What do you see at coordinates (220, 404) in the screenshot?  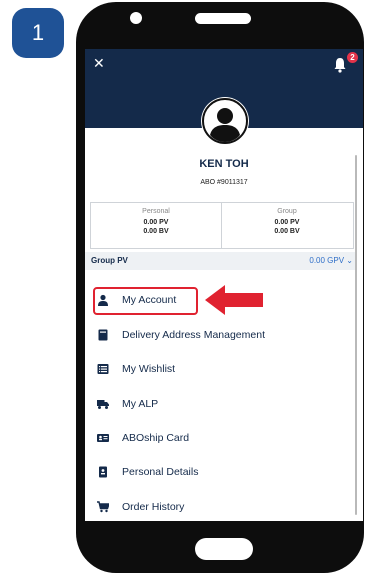 I see `menu-item-my-alp: My ALP` at bounding box center [220, 404].